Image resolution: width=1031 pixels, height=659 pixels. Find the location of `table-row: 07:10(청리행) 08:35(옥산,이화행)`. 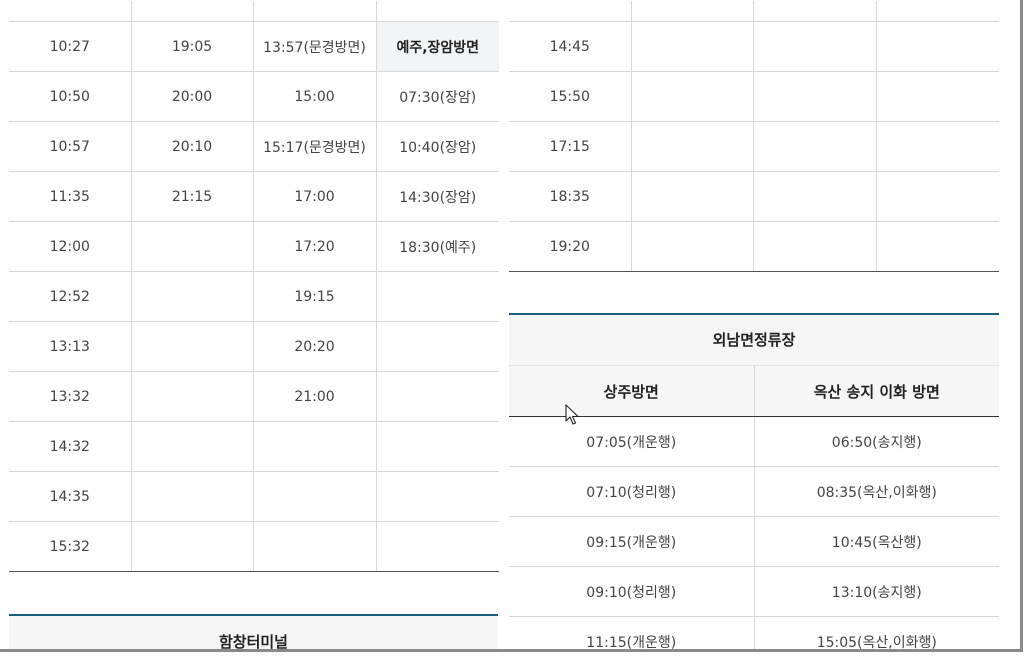

table-row: 07:10(청리행) 08:35(옥산,이화행) is located at coordinates (754, 491).